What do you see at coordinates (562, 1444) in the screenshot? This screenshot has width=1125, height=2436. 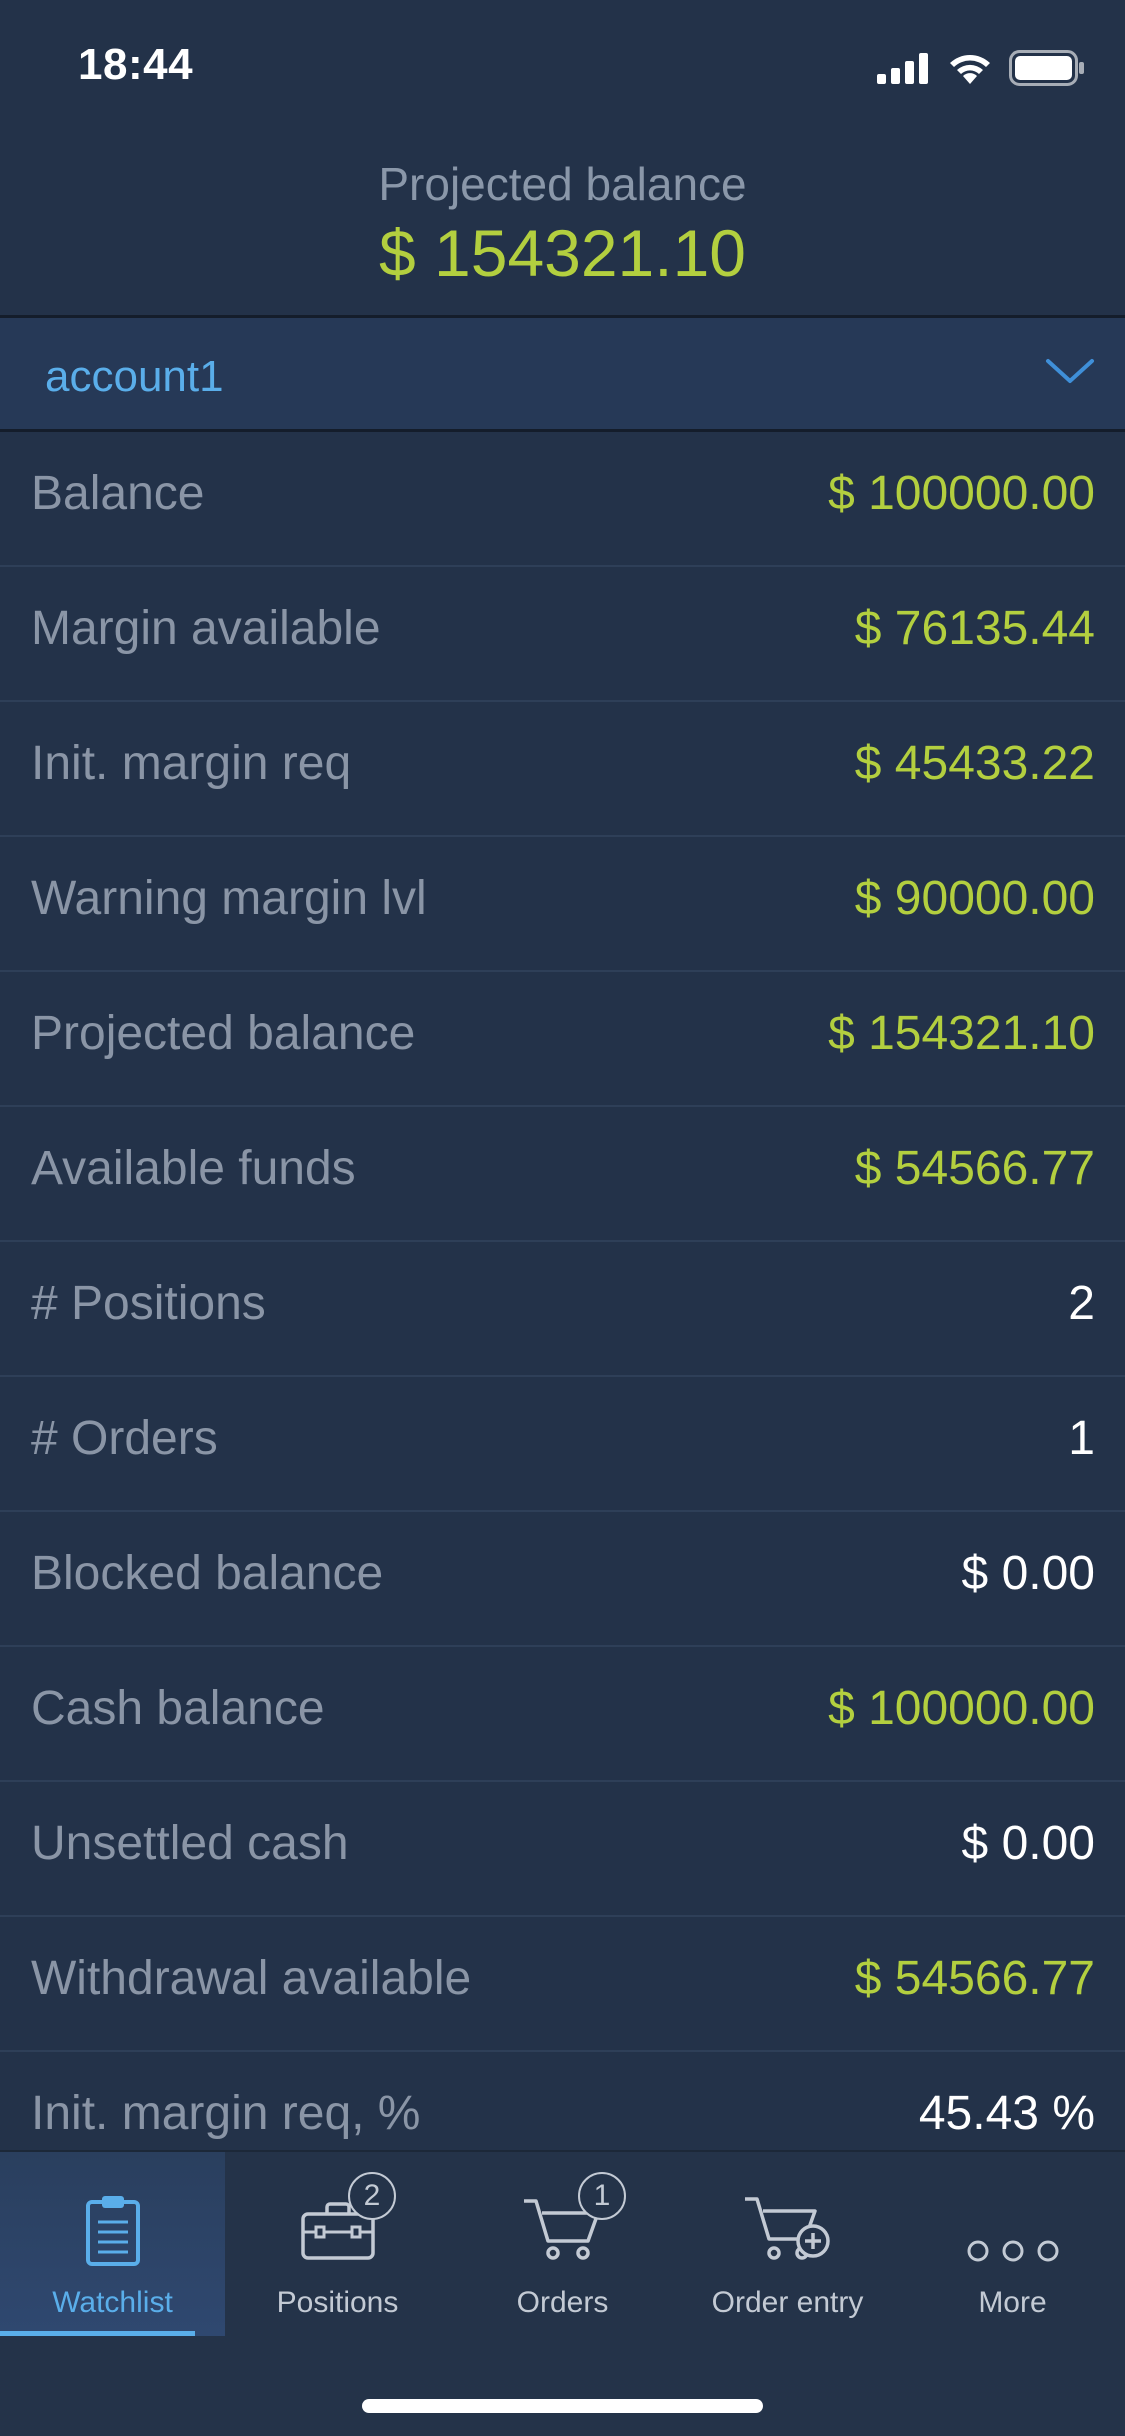 I see `row-orders-count: # Orders 1` at bounding box center [562, 1444].